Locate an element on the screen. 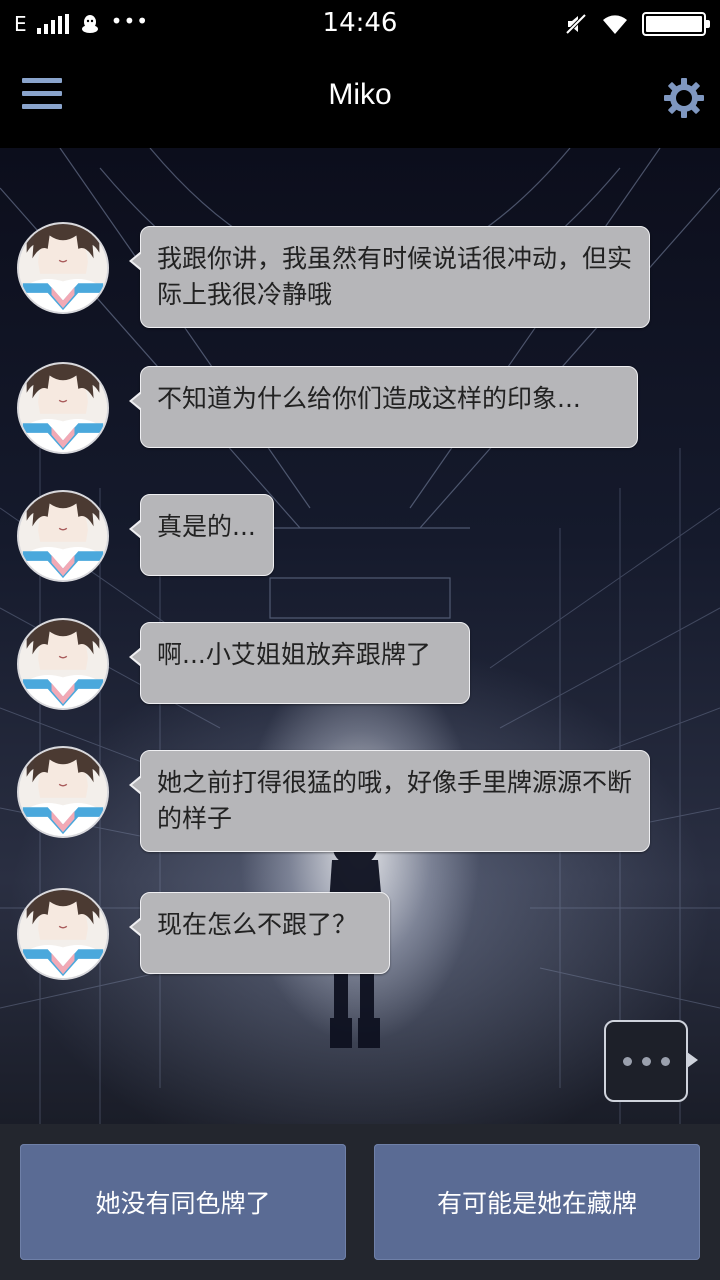 Image resolution: width=720 pixels, height=1280 pixels. app-header: Miko is located at coordinates (360, 98).